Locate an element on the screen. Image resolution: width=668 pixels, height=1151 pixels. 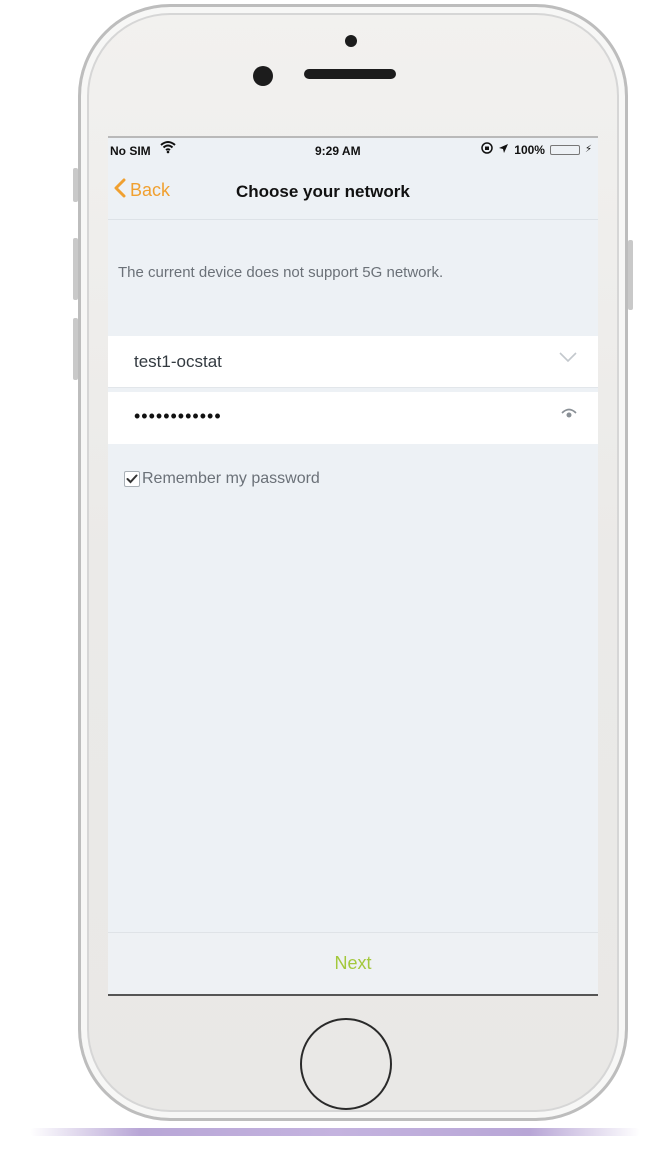
home-button is located at coordinates (346, 1064).